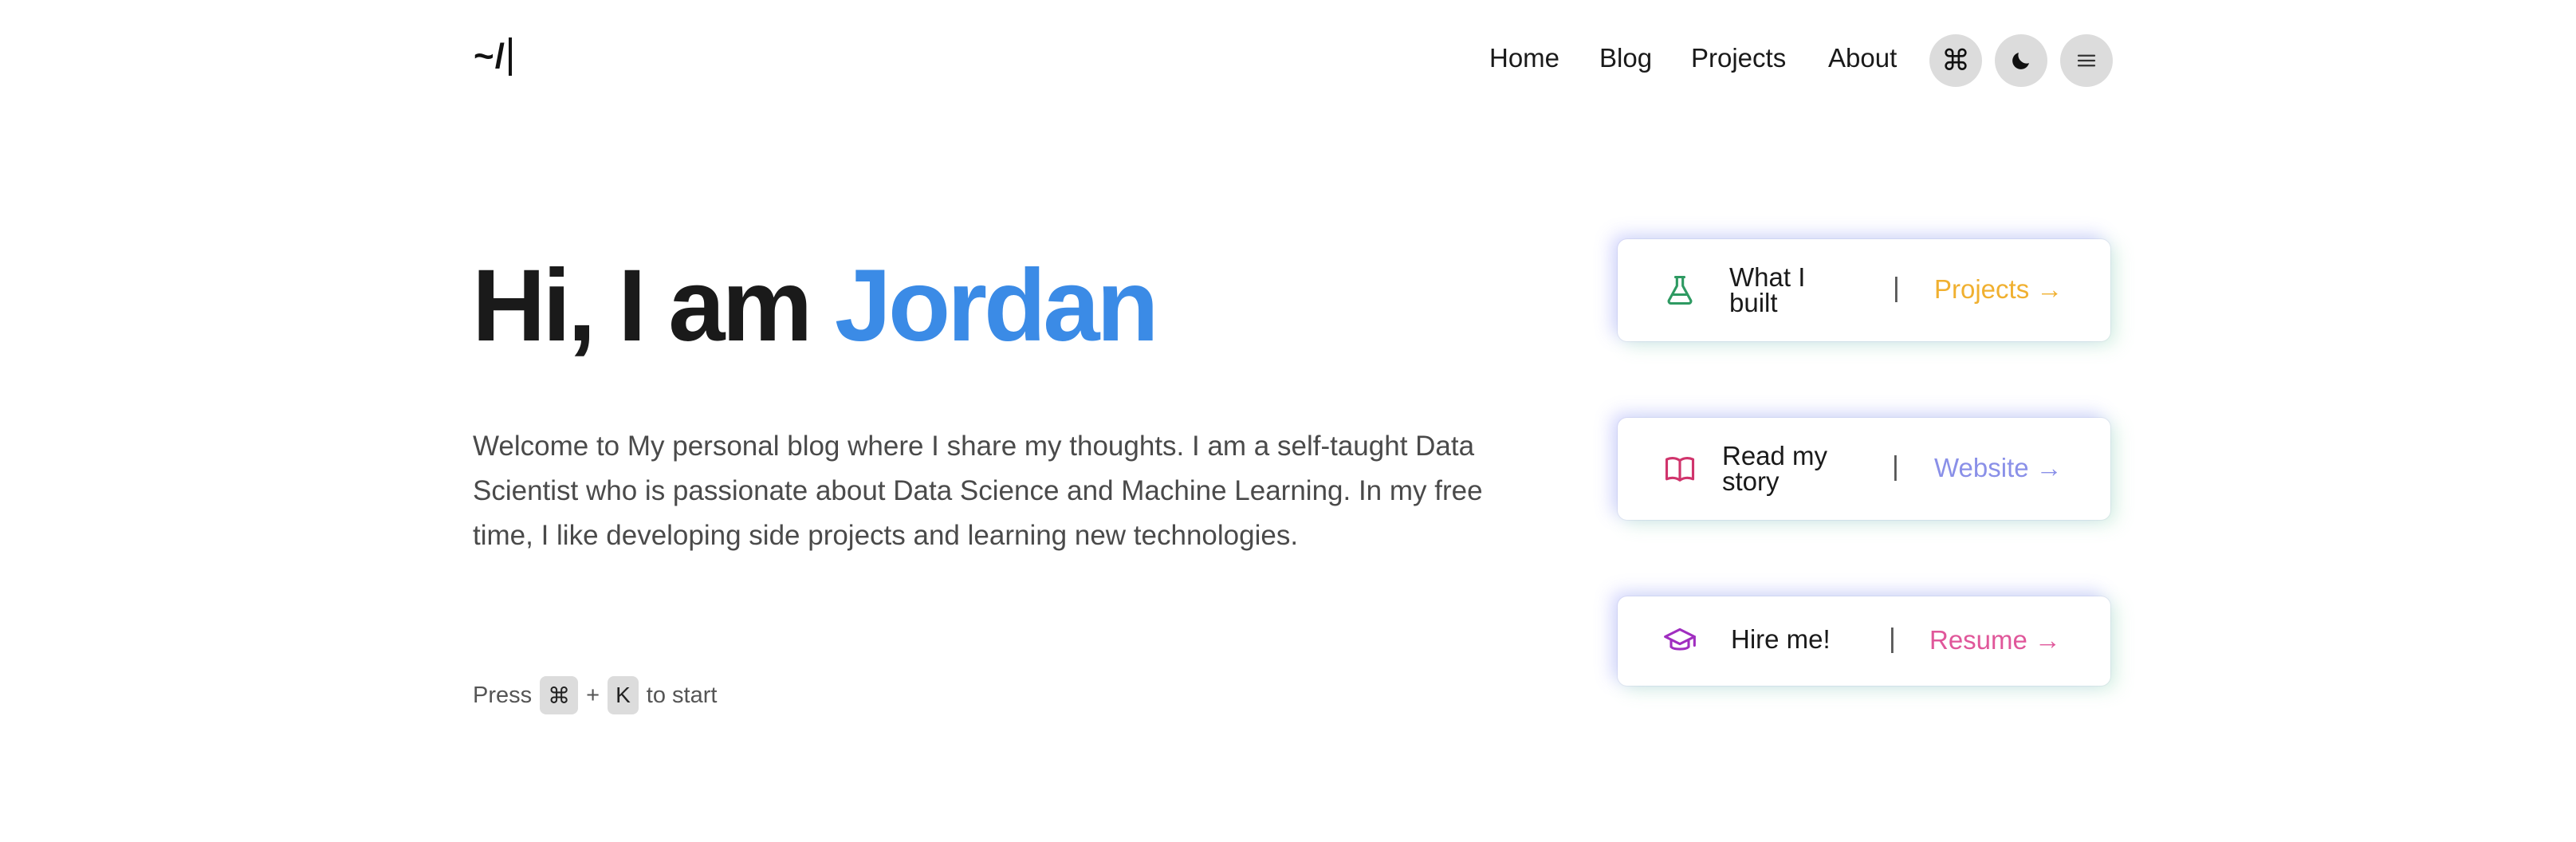 This screenshot has height=842, width=2576. Describe the element at coordinates (503, 695) in the screenshot. I see `hint-prefix: Press` at that location.